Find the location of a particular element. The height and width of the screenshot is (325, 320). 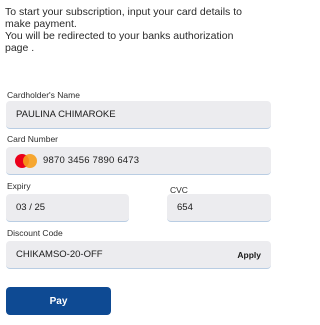

cardholder-name-field: PAULINA CHIMAROKE is located at coordinates (138, 115).